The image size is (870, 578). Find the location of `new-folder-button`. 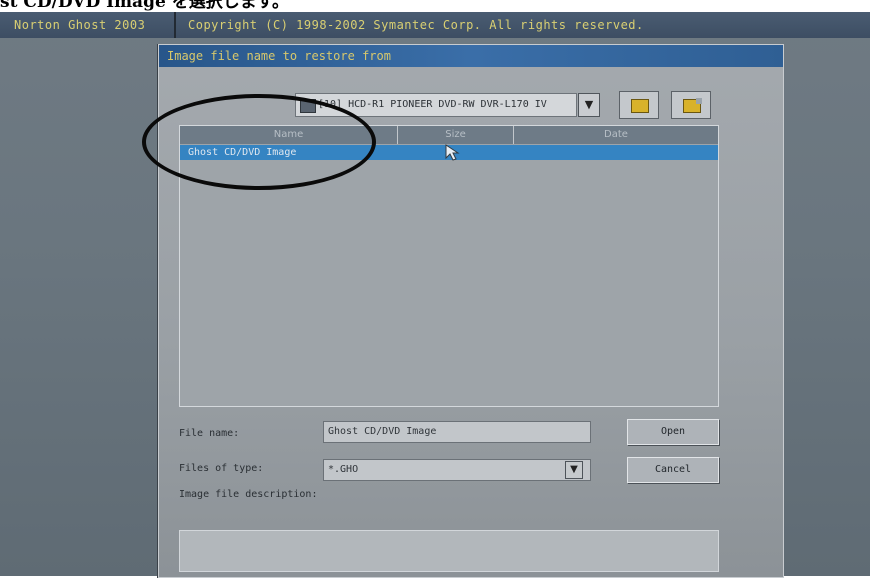

new-folder-button is located at coordinates (691, 105).